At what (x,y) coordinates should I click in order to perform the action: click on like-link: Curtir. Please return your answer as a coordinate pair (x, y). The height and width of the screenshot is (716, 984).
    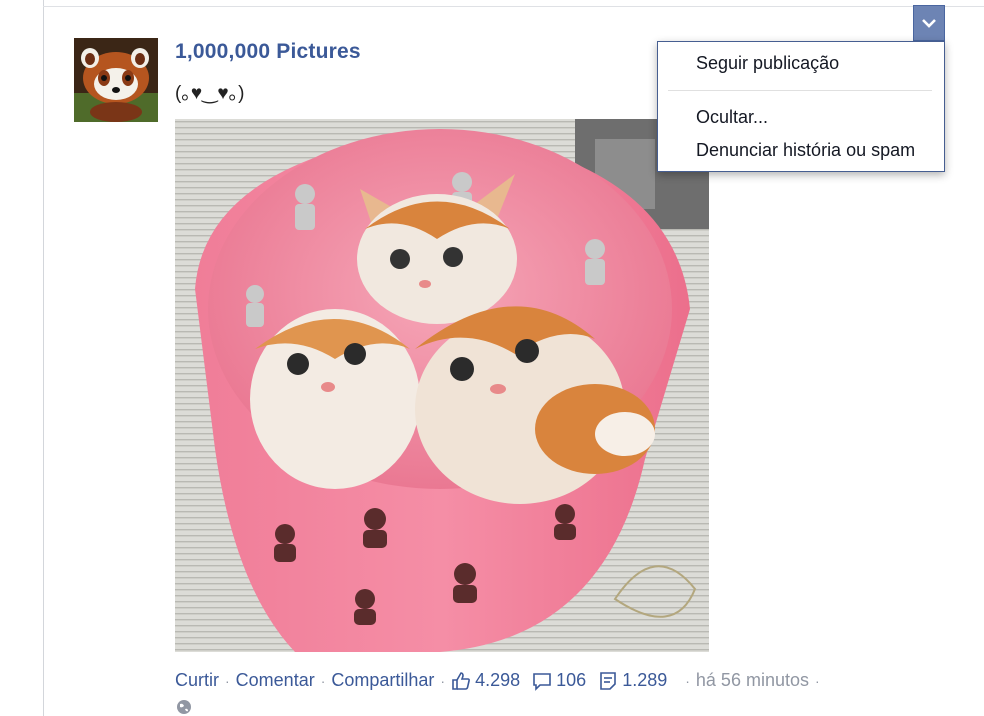
    Looking at the image, I should click on (197, 680).